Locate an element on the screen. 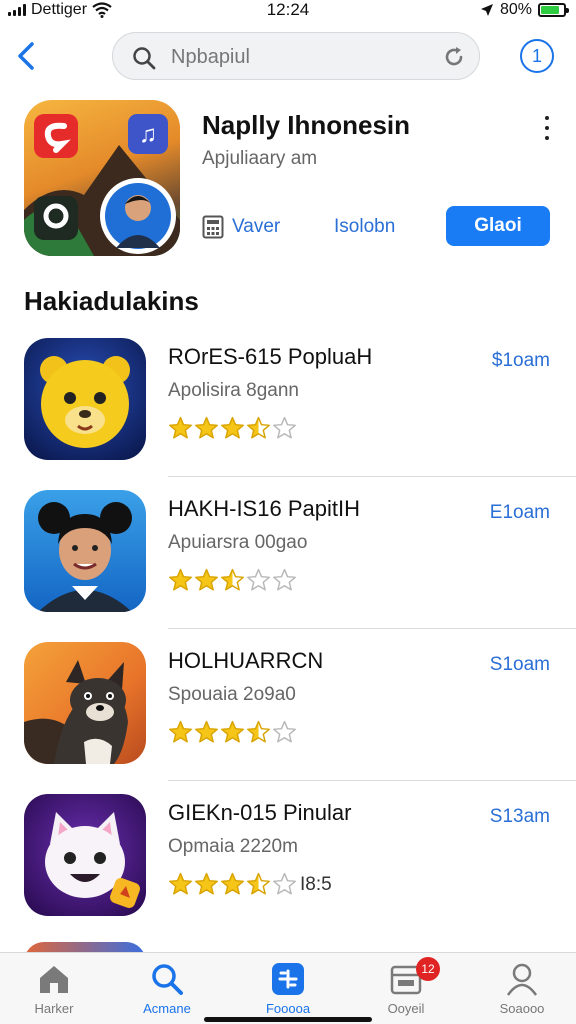 The width and height of the screenshot is (576, 1024). search-input: Npbapiul is located at coordinates (210, 57).